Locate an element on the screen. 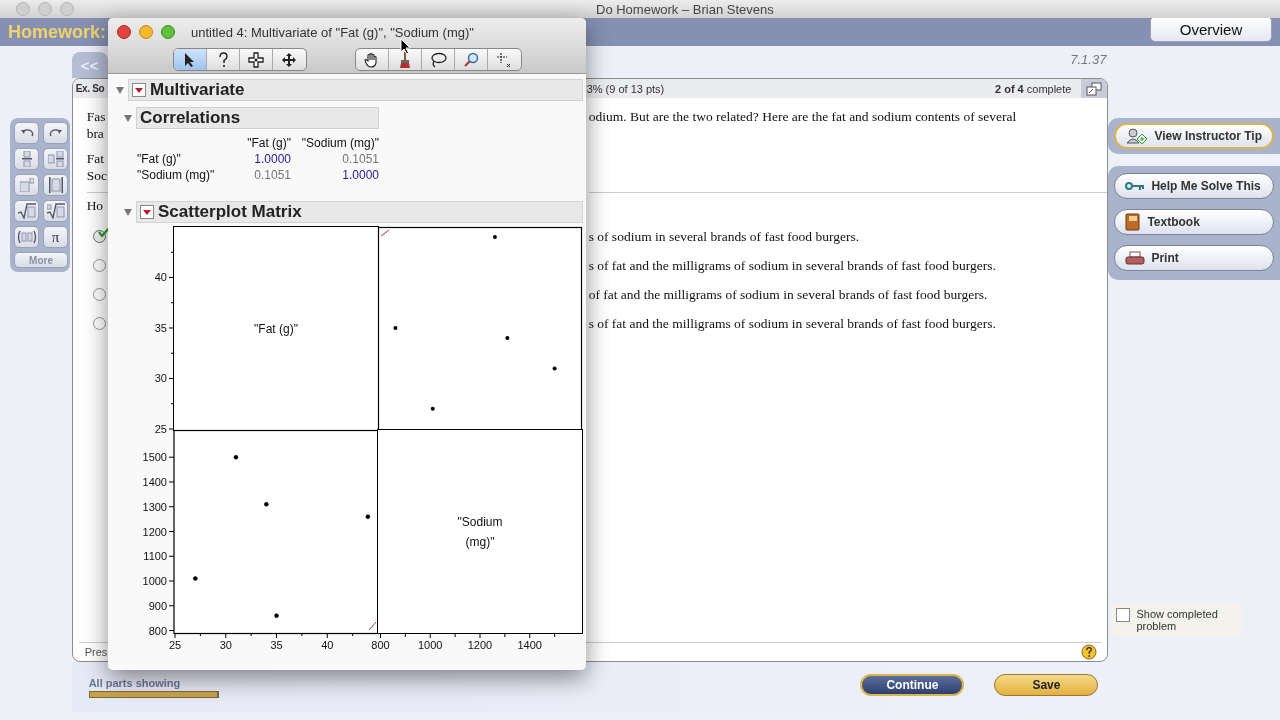  window-title: Do Homework – Brian Stevens is located at coordinates (685, 9).